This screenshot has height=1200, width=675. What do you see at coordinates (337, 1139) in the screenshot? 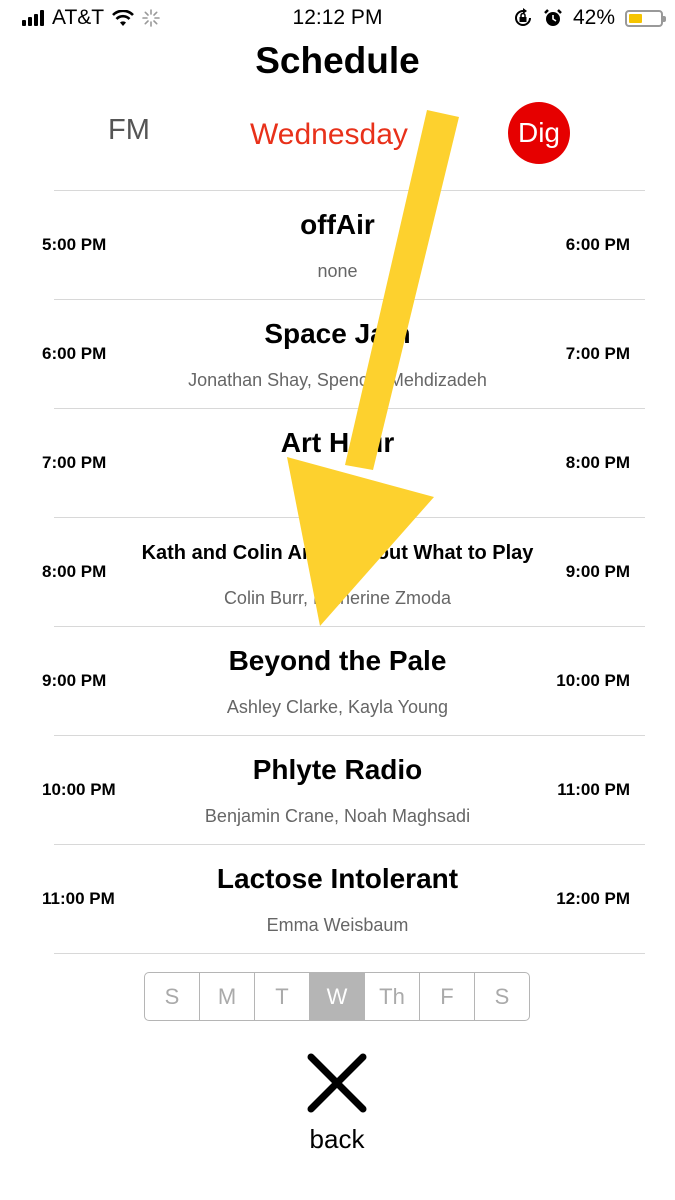
I see `back-label: back` at bounding box center [337, 1139].